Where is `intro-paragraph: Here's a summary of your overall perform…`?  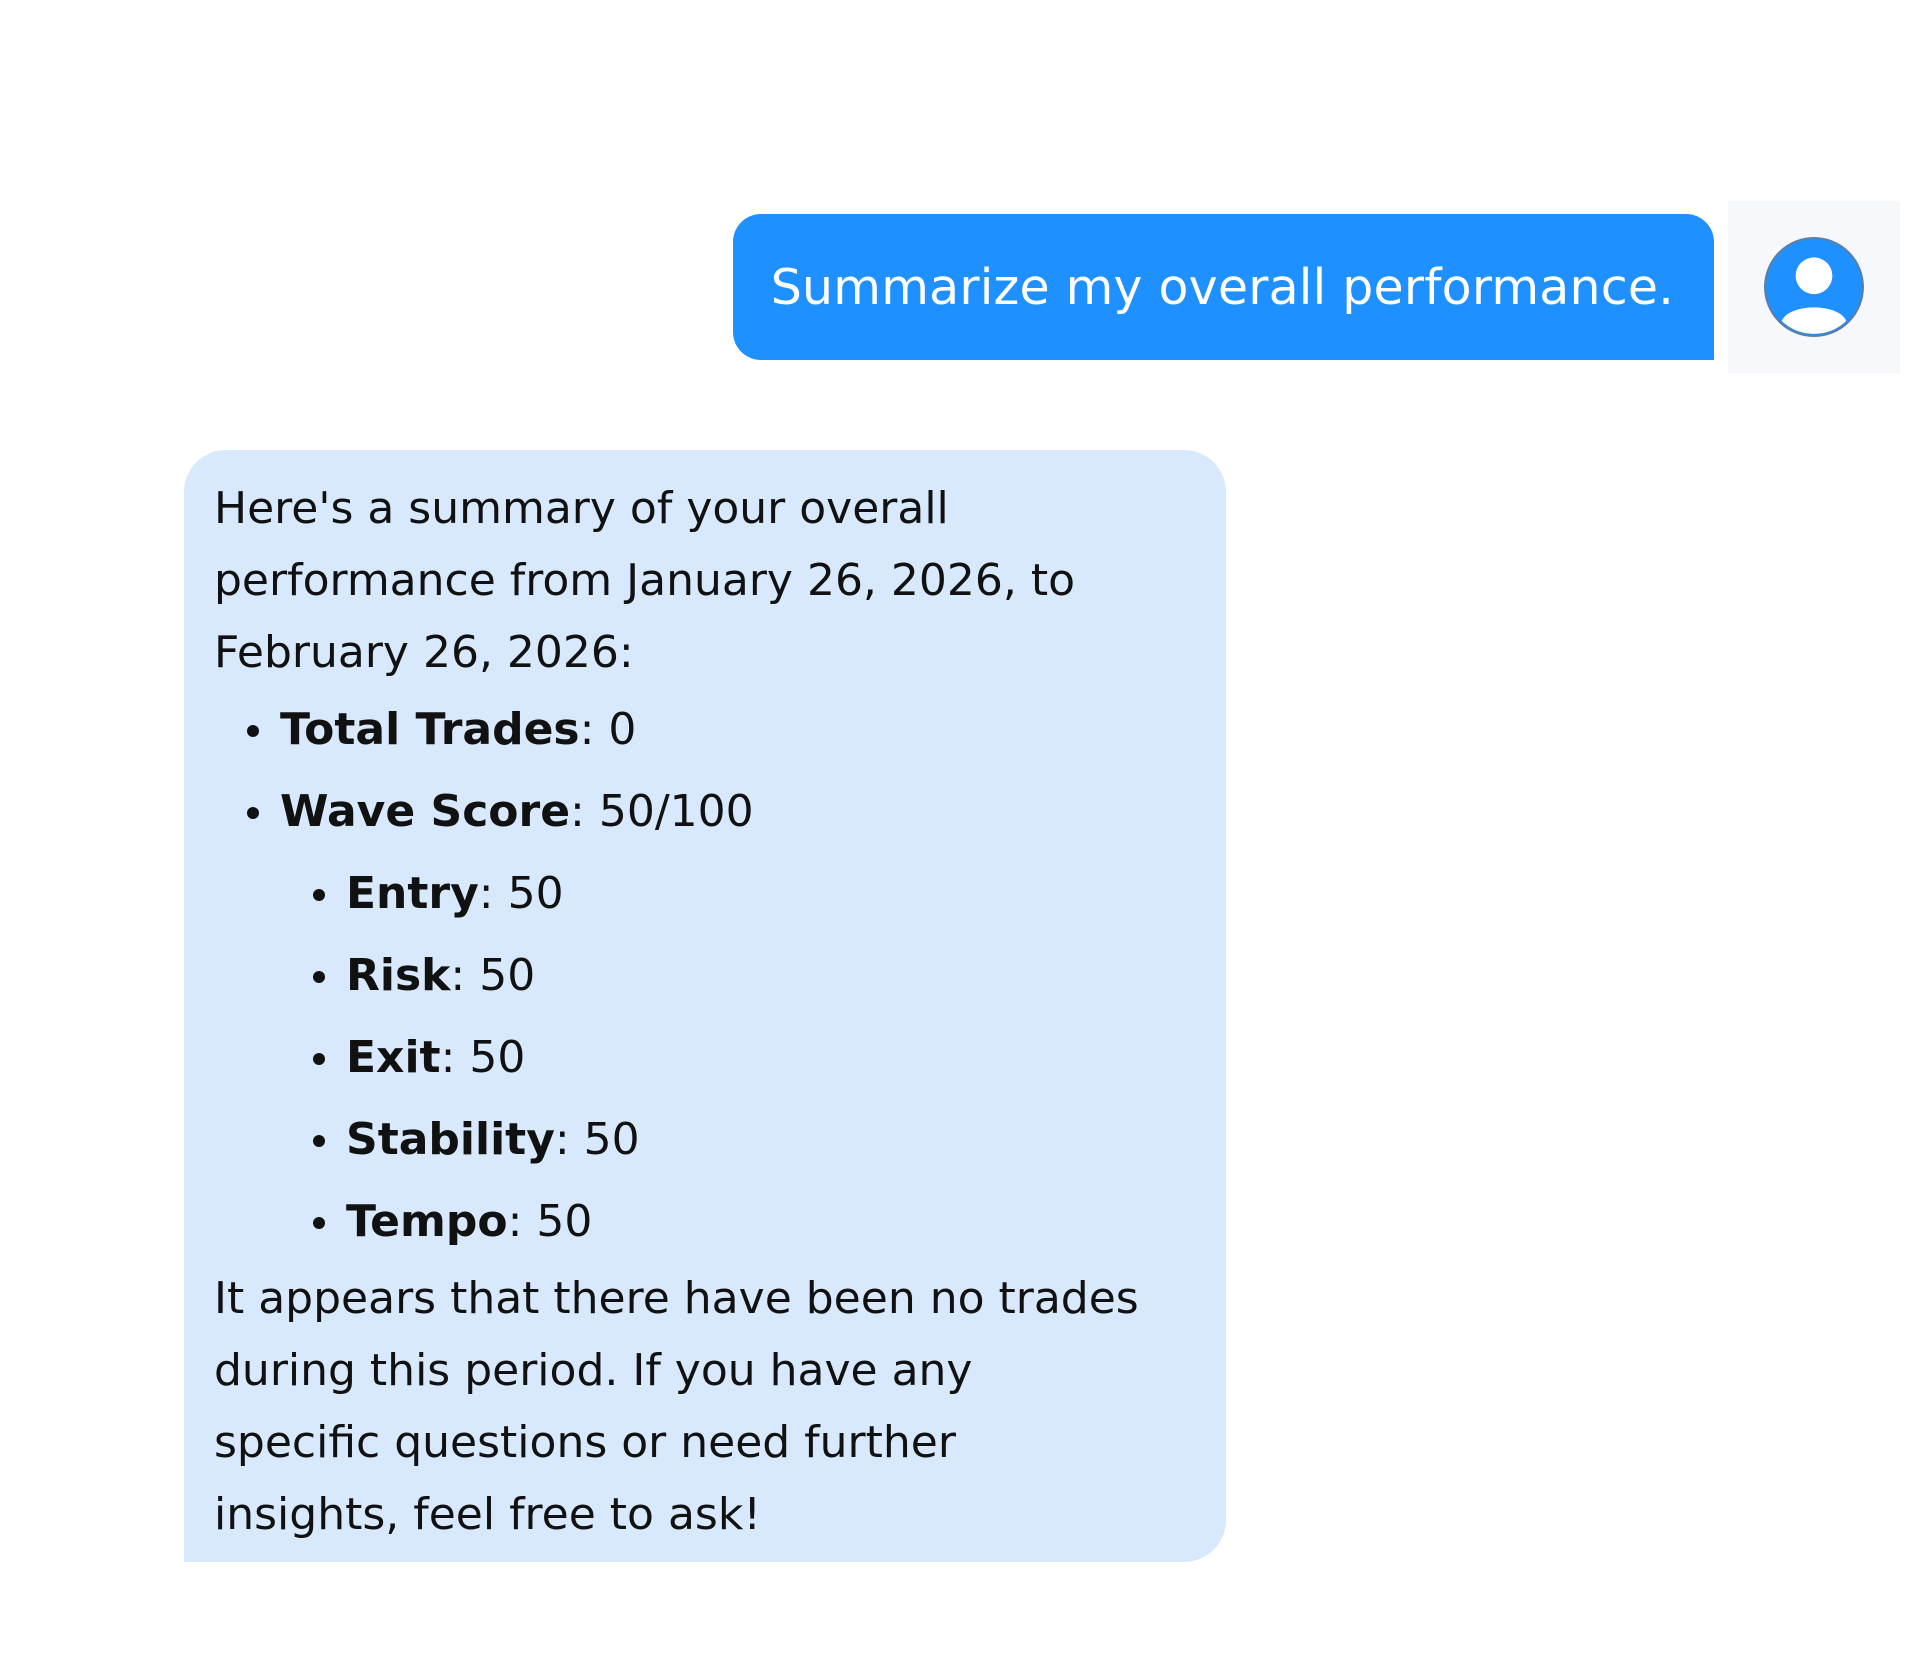 intro-paragraph: Here's a summary of your overall perform… is located at coordinates (705, 581).